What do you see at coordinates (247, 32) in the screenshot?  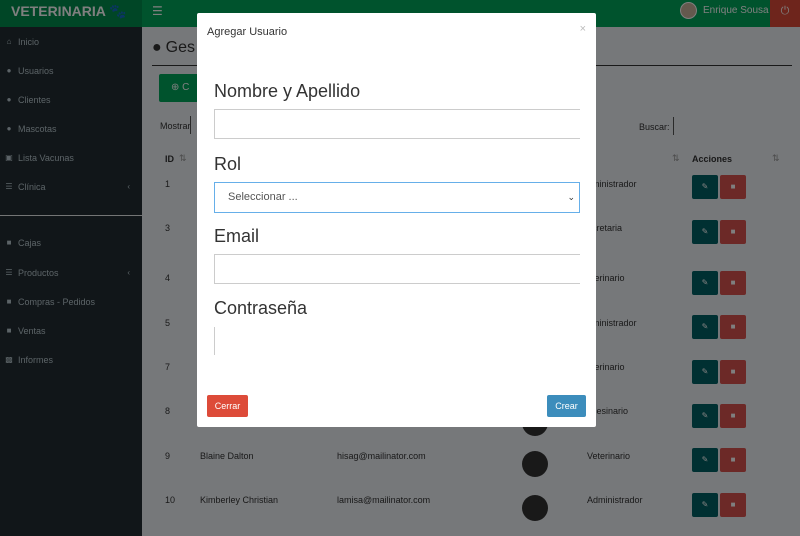 I see `modal-title: Agregar Usuario` at bounding box center [247, 32].